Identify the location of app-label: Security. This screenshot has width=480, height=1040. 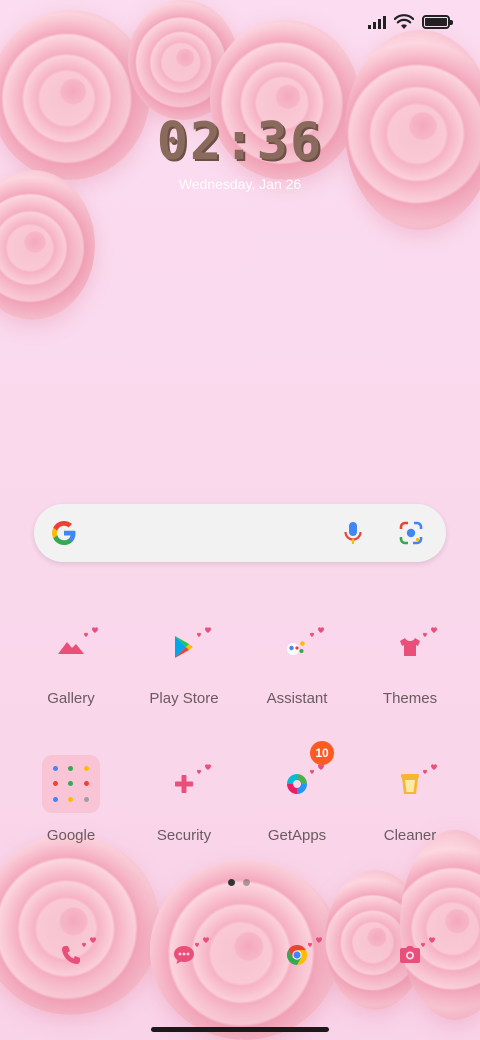
(184, 835).